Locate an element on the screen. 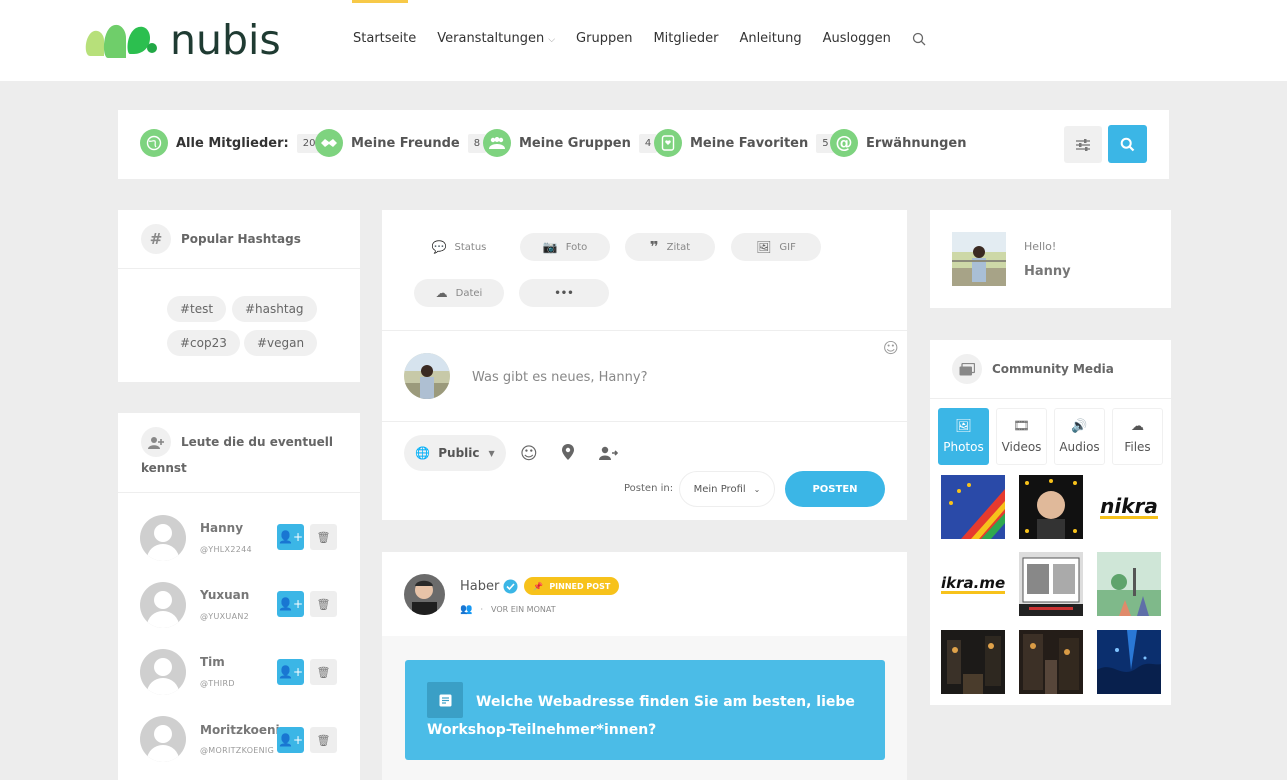 This screenshot has height=780, width=1287. person-name: Moritzkoenig is located at coordinates (244, 730).